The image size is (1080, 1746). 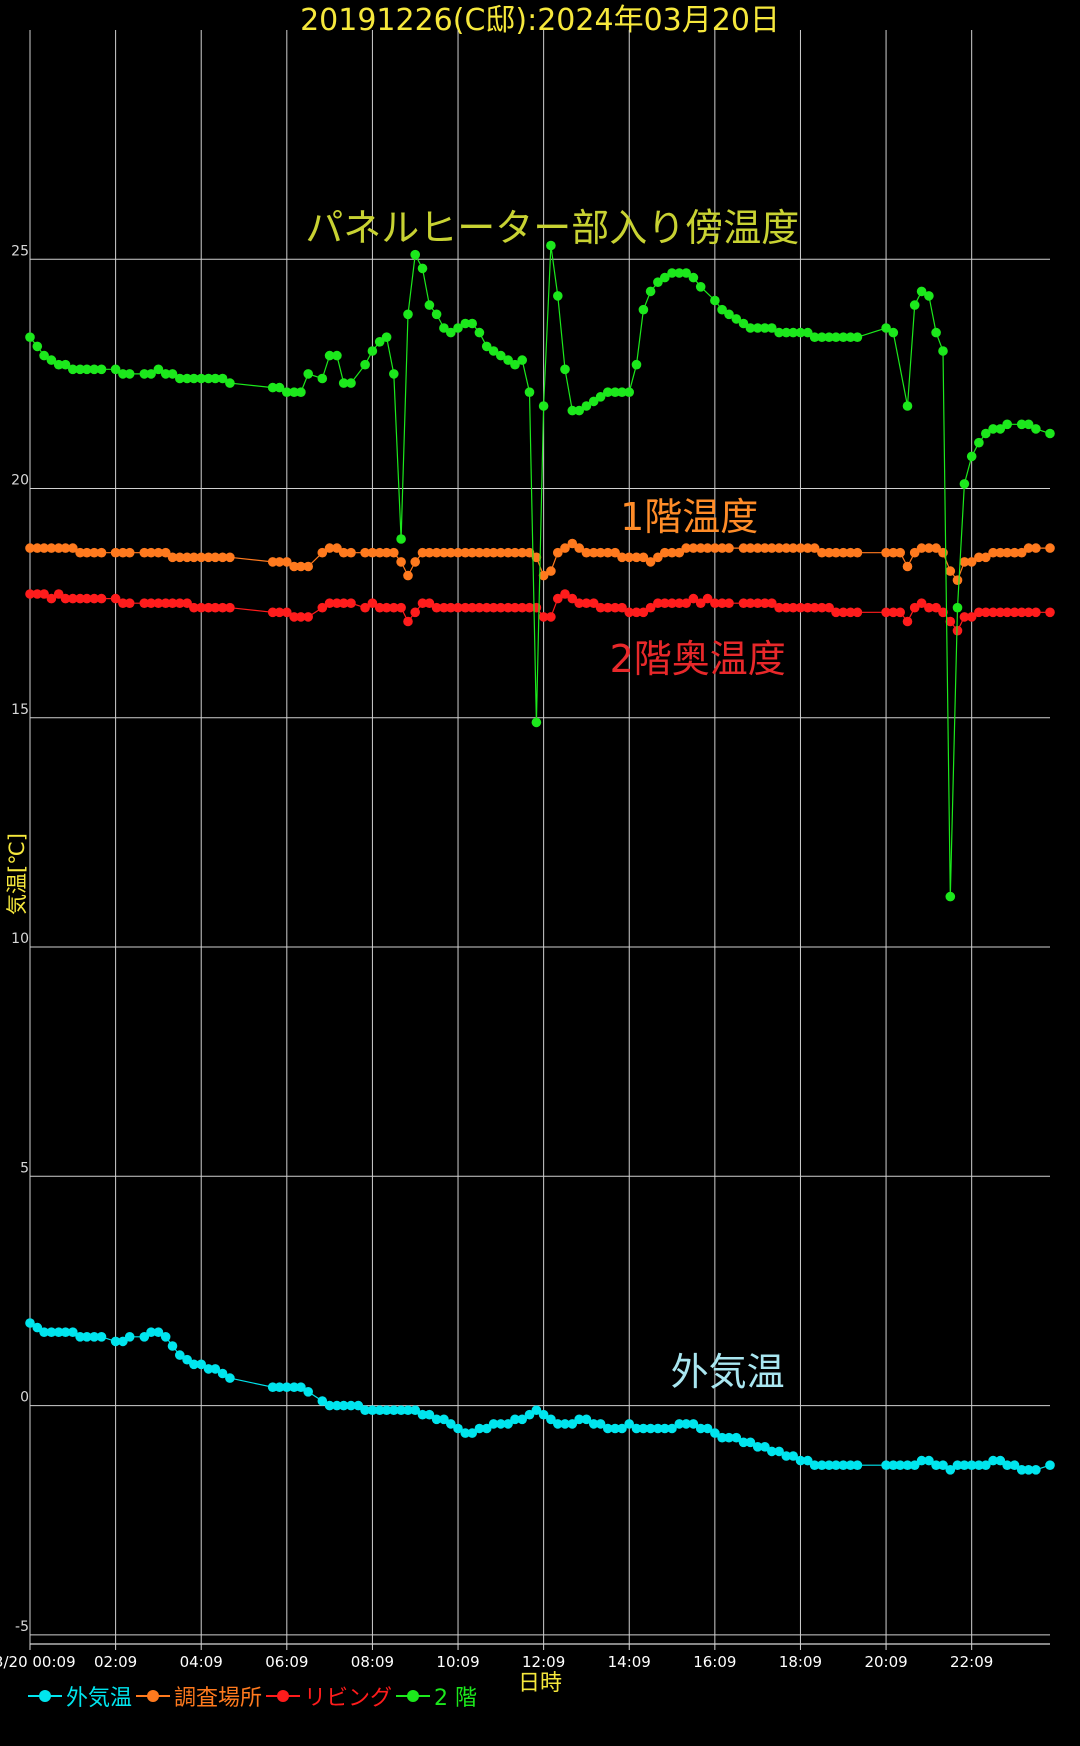 I want to click on y-tick-label: 25, so click(x=20, y=251).